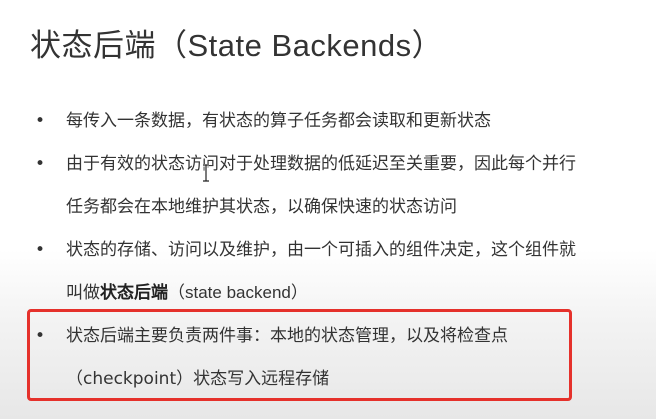 Image resolution: width=656 pixels, height=419 pixels. I want to click on bullet-3-line-2: 叫做状态后端（state backend）, so click(187, 293).